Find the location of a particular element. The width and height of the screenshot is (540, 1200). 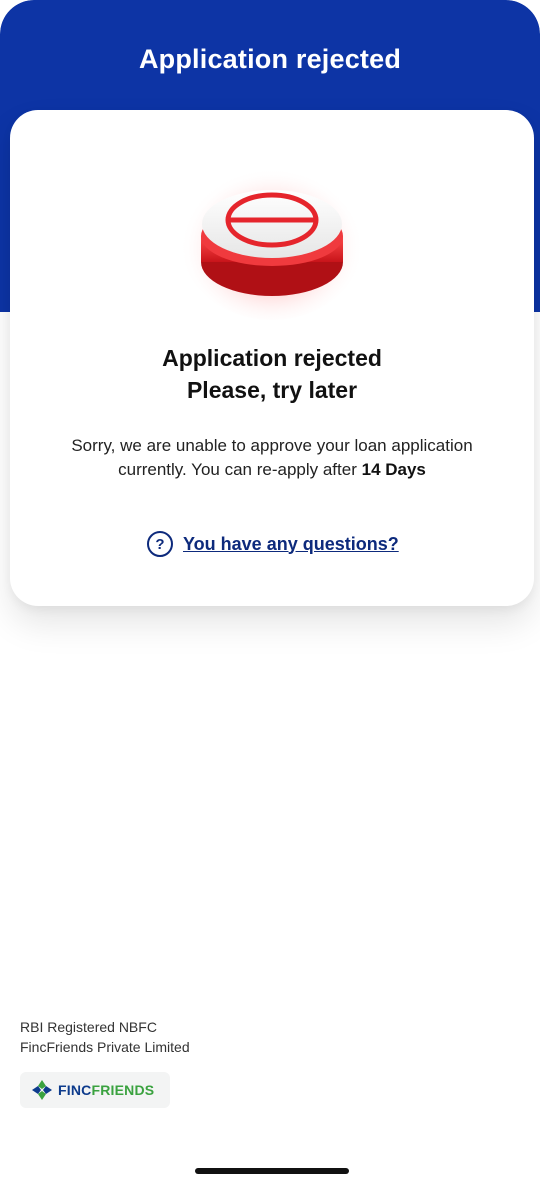

page-title: Application rejected is located at coordinates (270, 59).